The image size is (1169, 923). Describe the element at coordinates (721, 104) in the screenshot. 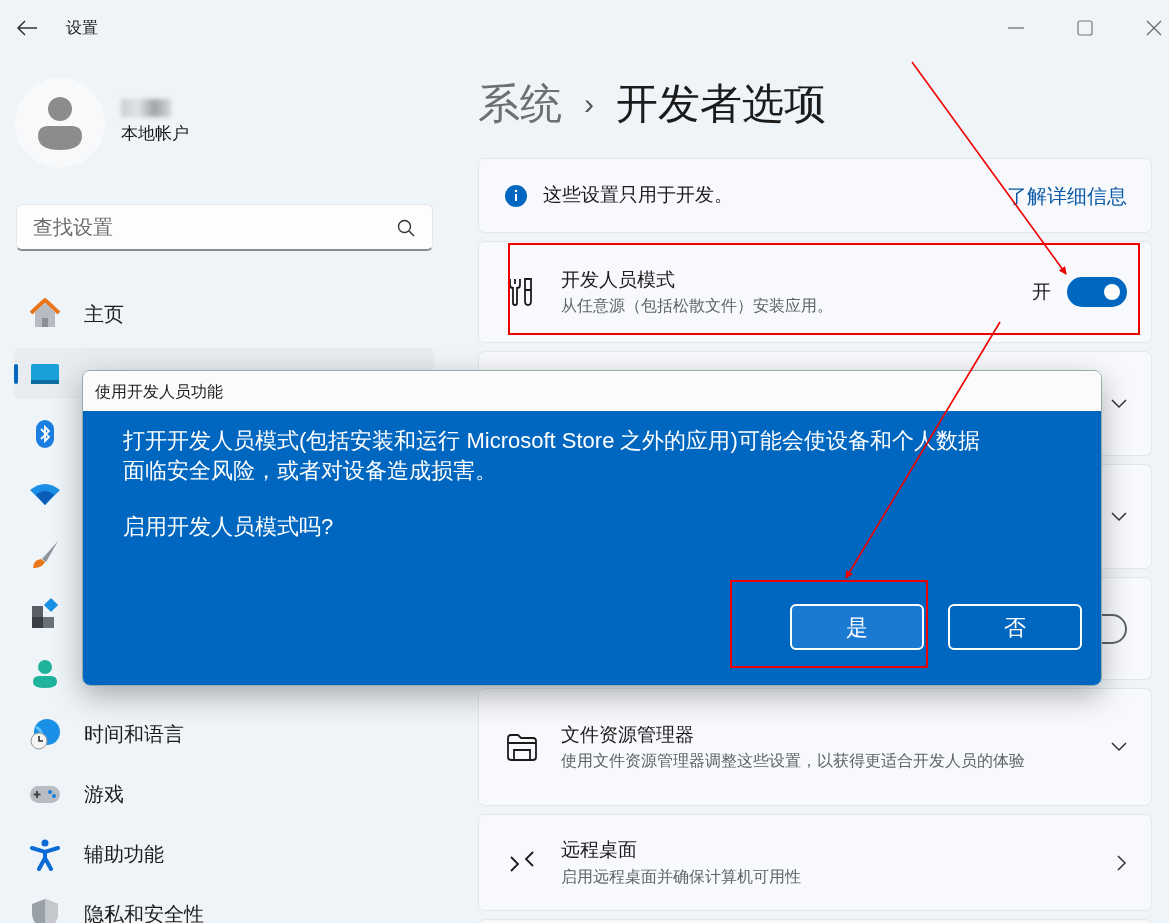

I see `page-title: 开发者选项` at that location.